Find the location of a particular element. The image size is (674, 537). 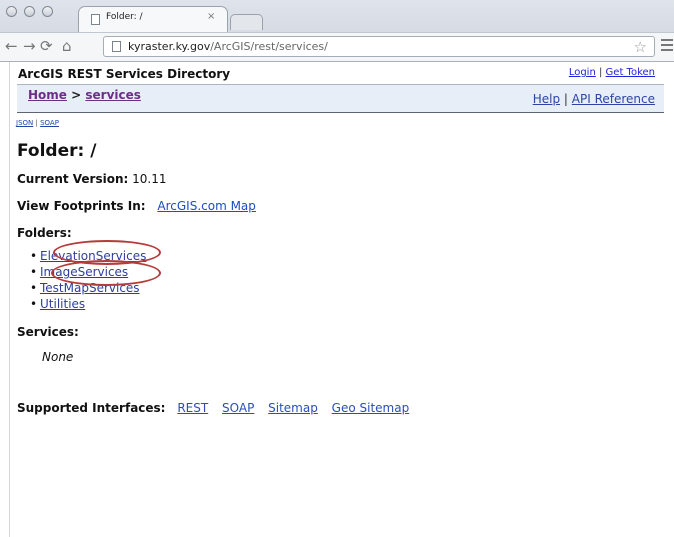

url-path: /ArcGIS/rest/services/ is located at coordinates (269, 46).